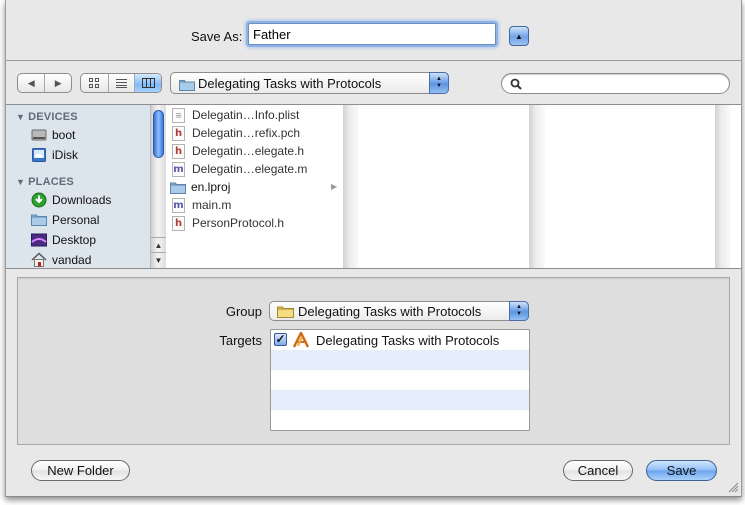  I want to click on forward-button: ▶, so click(57, 83).